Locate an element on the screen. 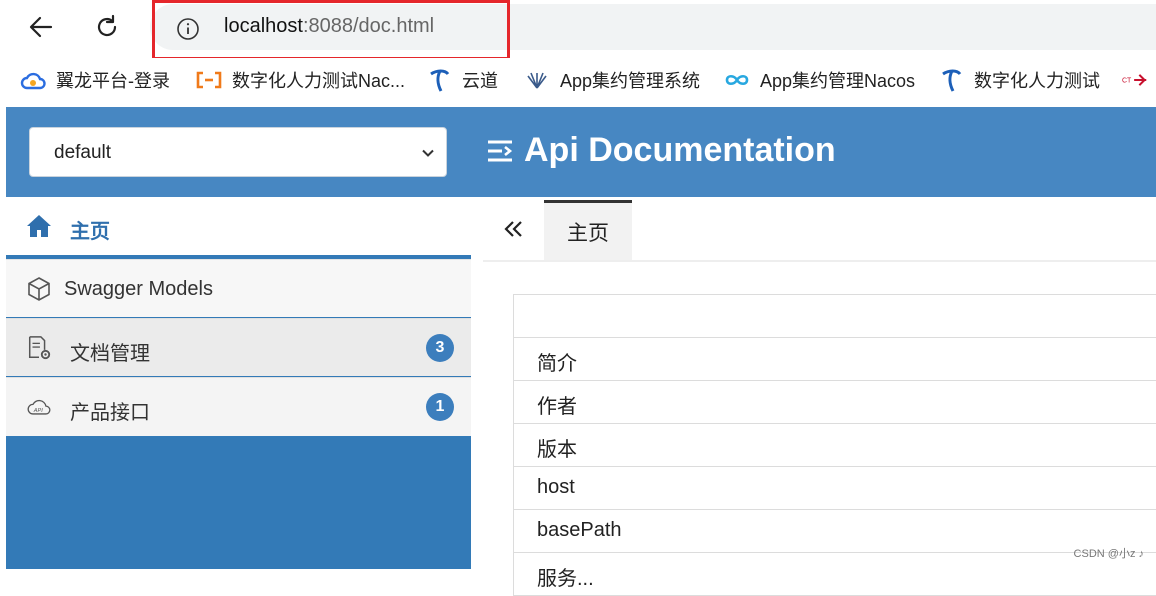  bookmark-item: 翼龙平台-登录 is located at coordinates (95, 80).